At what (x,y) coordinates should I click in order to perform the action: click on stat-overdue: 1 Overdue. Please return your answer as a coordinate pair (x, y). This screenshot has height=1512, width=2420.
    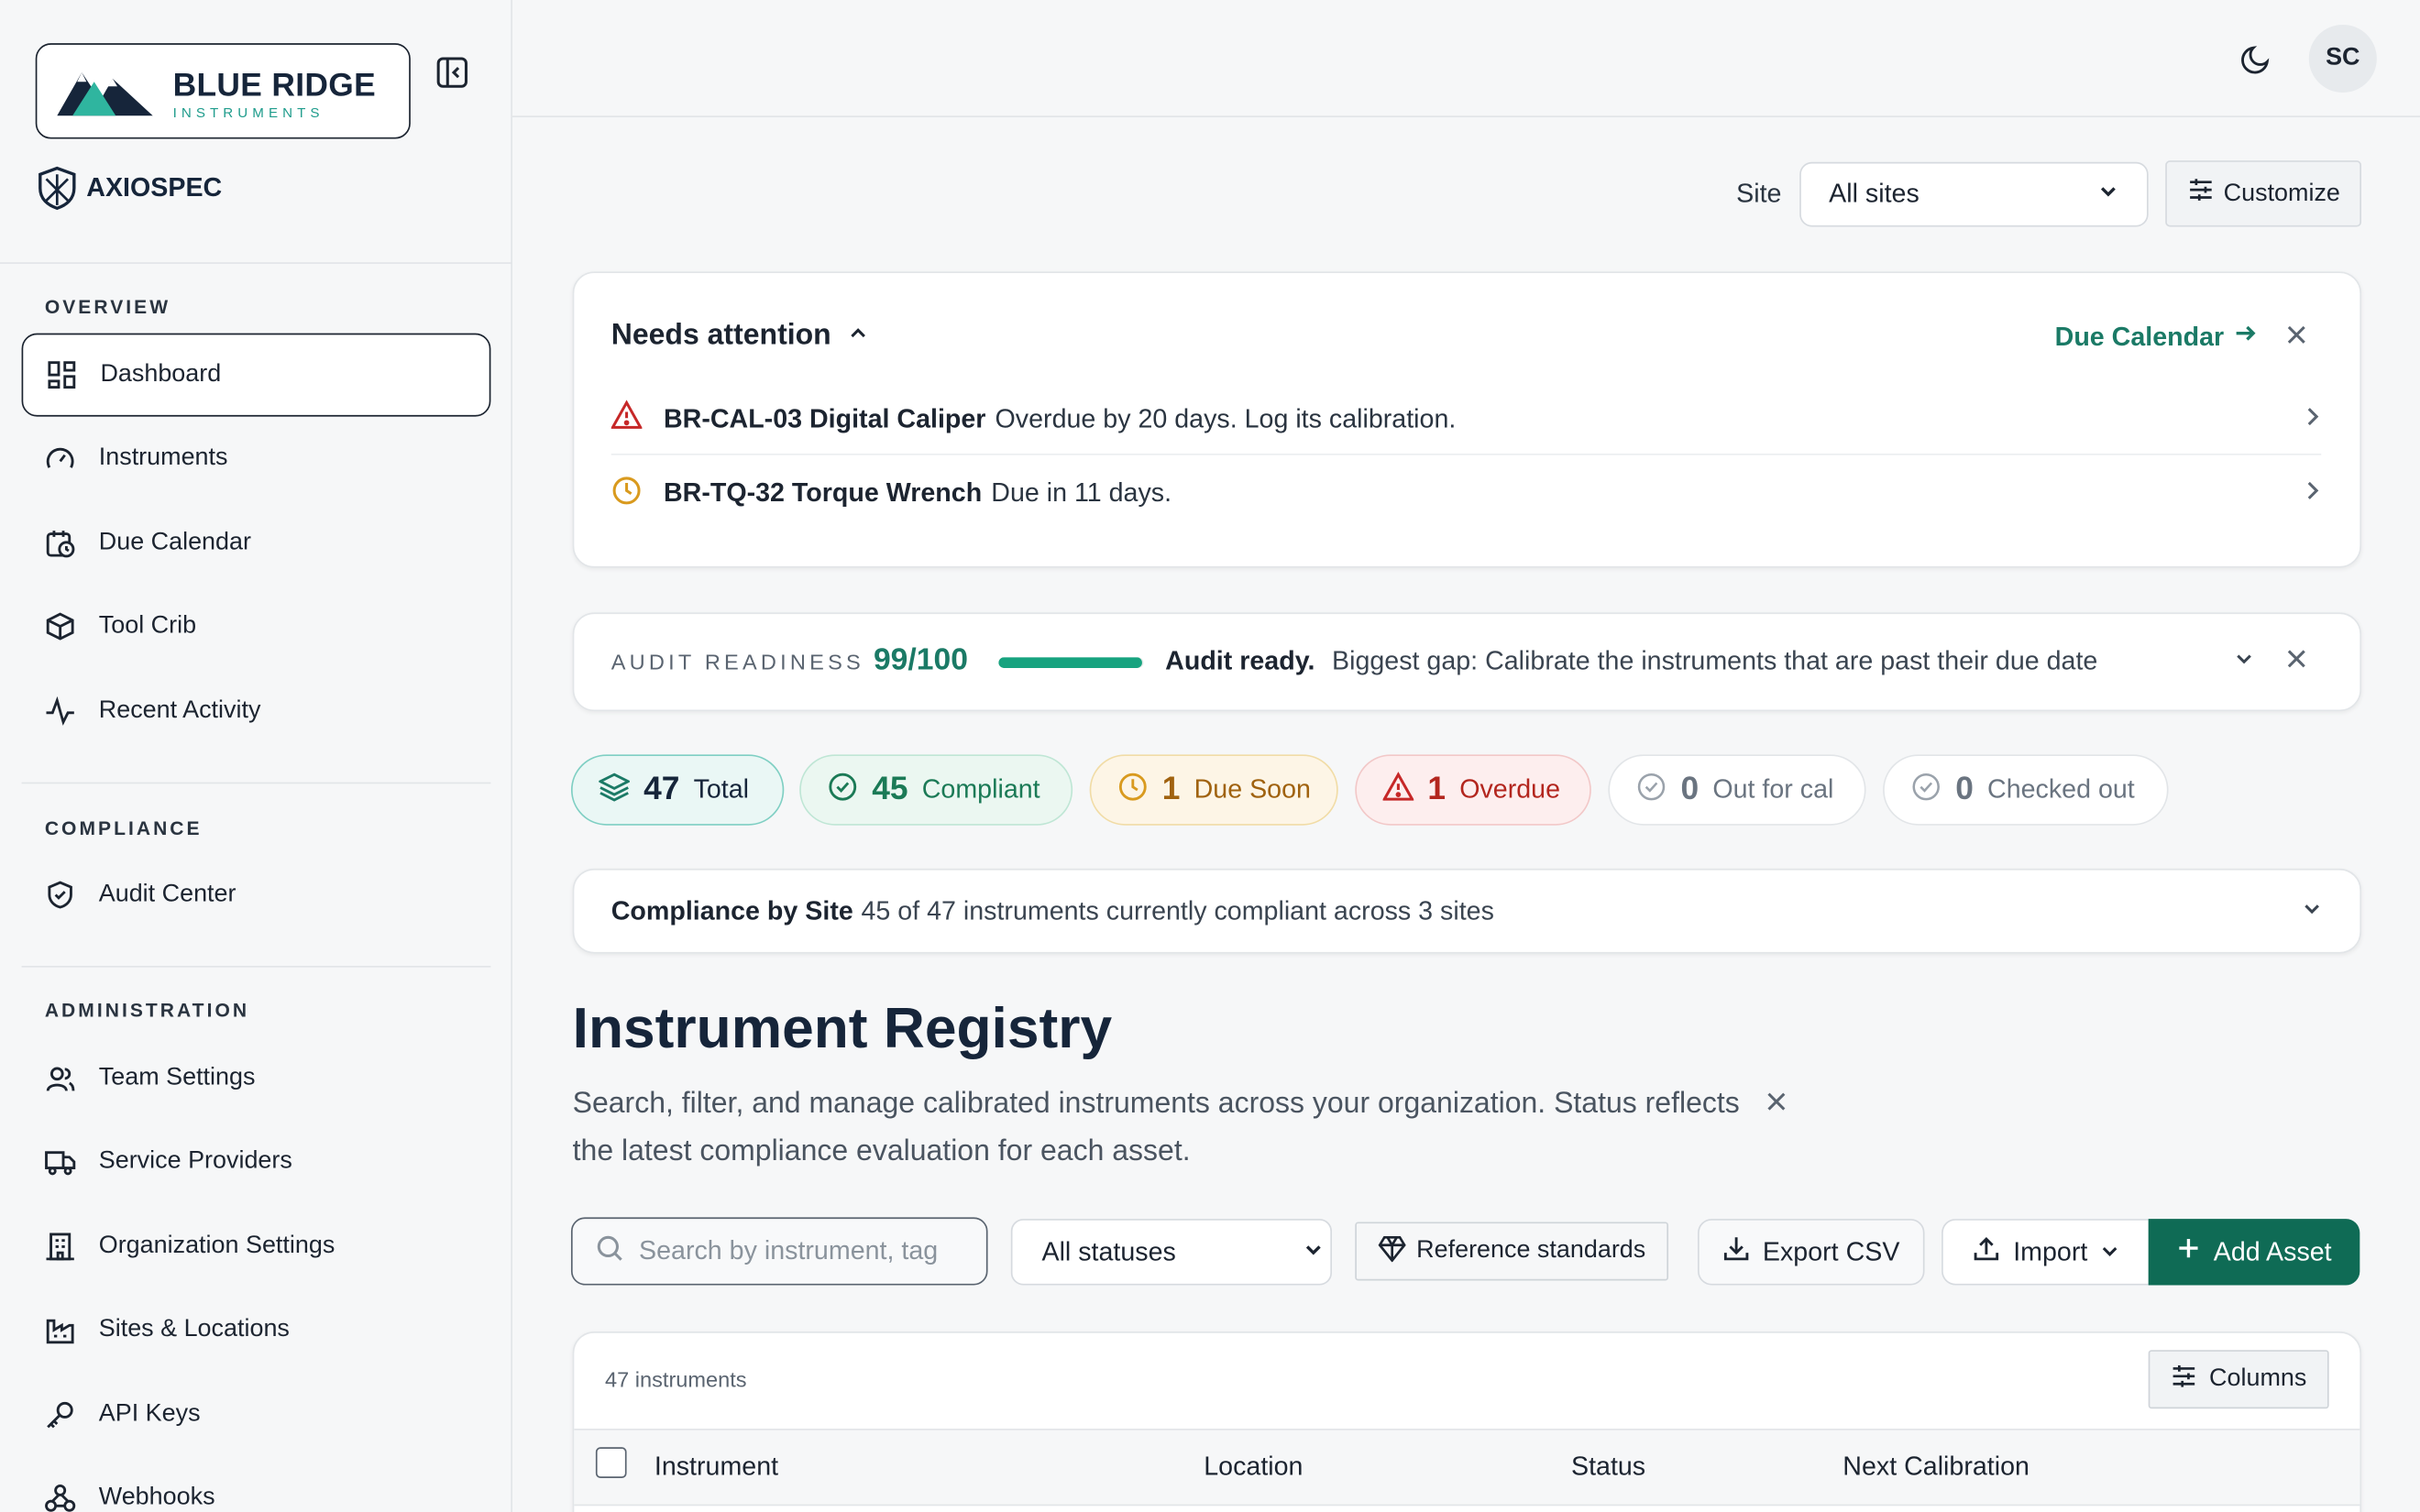
    Looking at the image, I should click on (1473, 790).